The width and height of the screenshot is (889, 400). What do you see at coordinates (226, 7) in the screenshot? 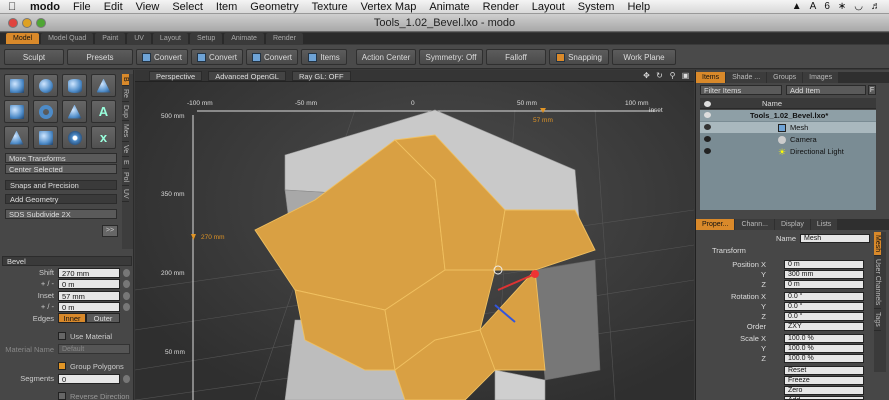
I see `menu-item: Item` at bounding box center [226, 7].